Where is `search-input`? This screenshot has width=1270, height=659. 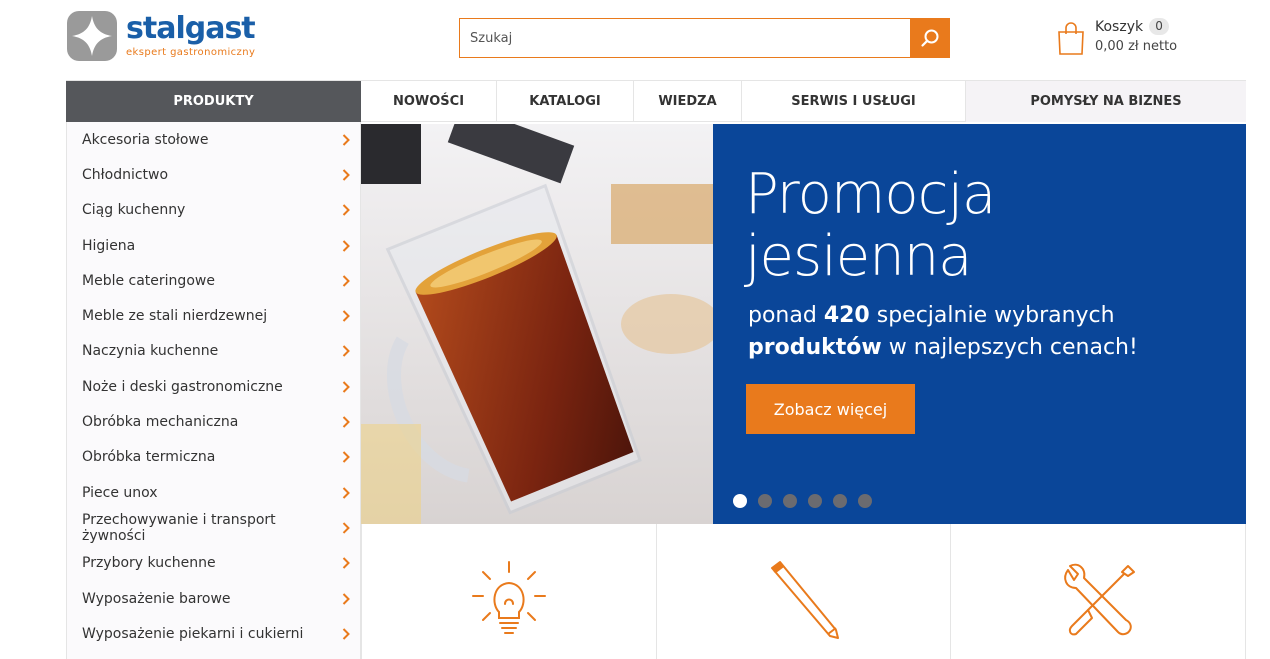
search-input is located at coordinates (684, 38).